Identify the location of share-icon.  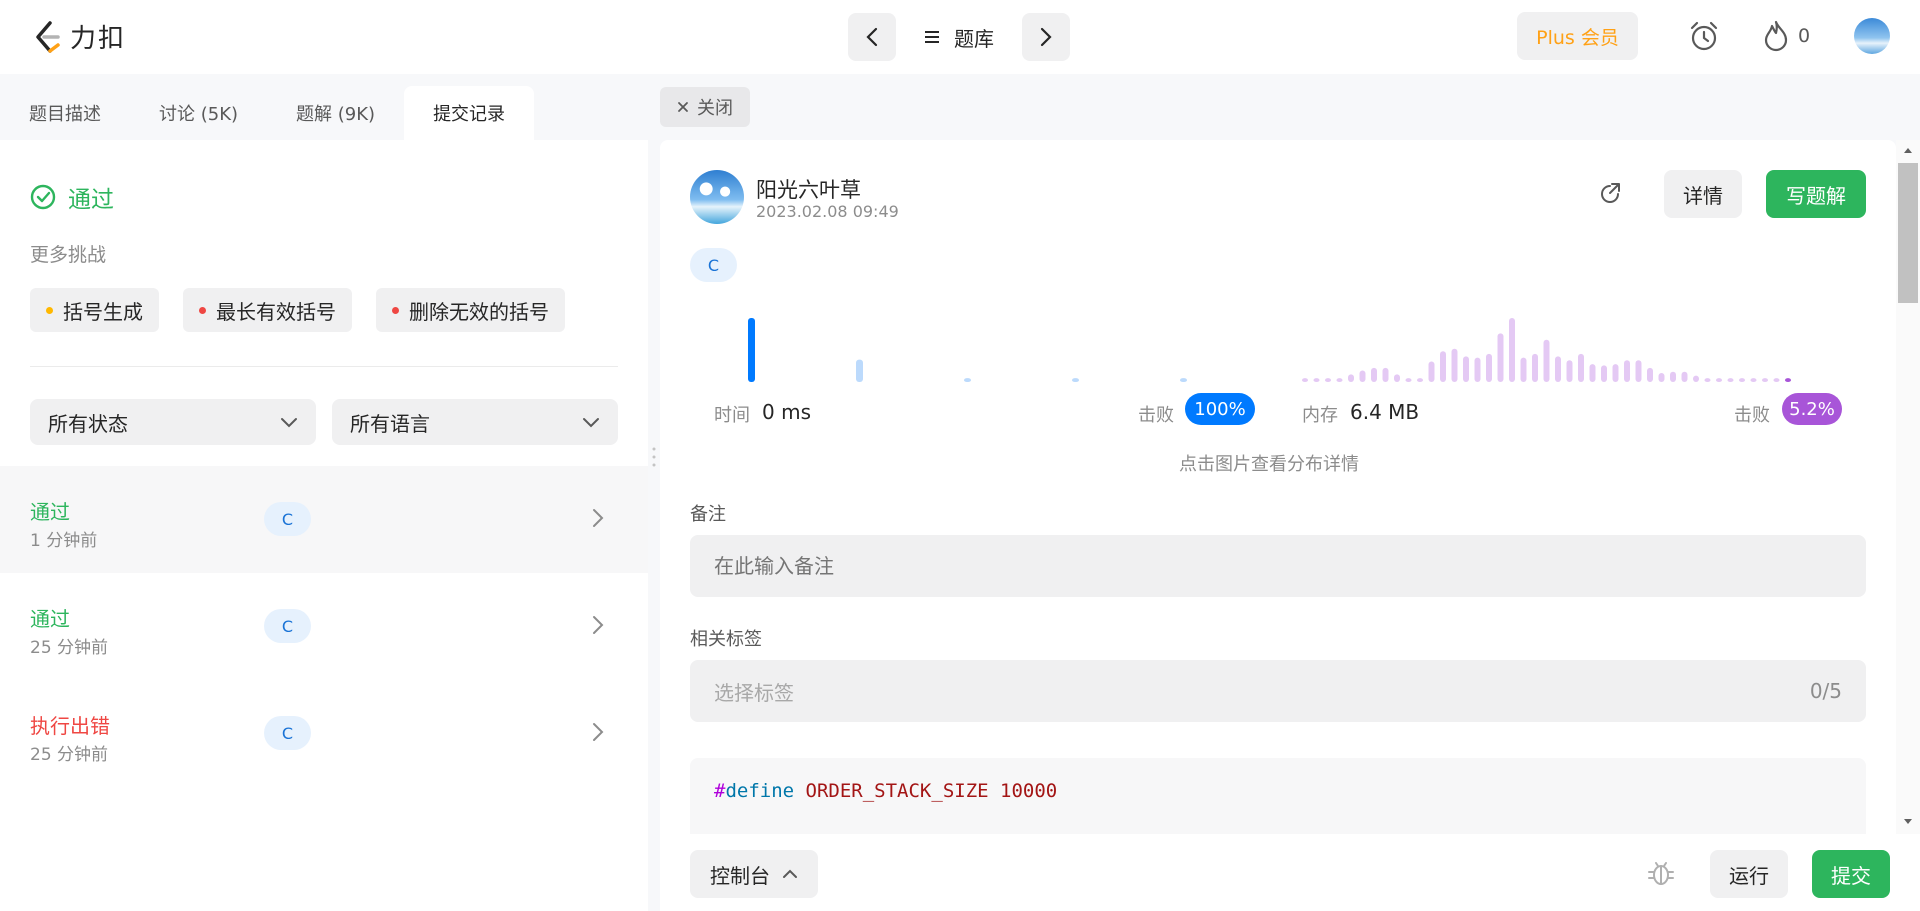
(1610, 194).